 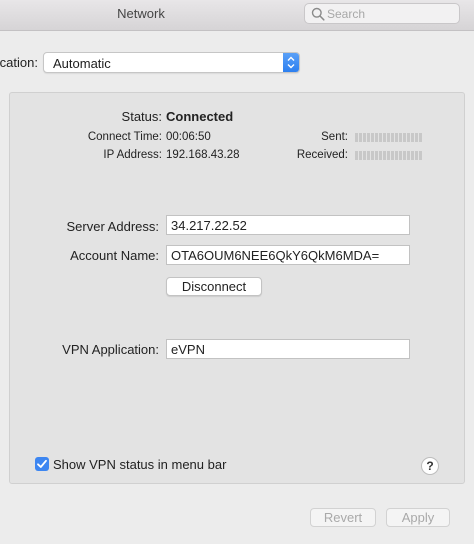 What do you see at coordinates (389, 155) in the screenshot?
I see `received-meter` at bounding box center [389, 155].